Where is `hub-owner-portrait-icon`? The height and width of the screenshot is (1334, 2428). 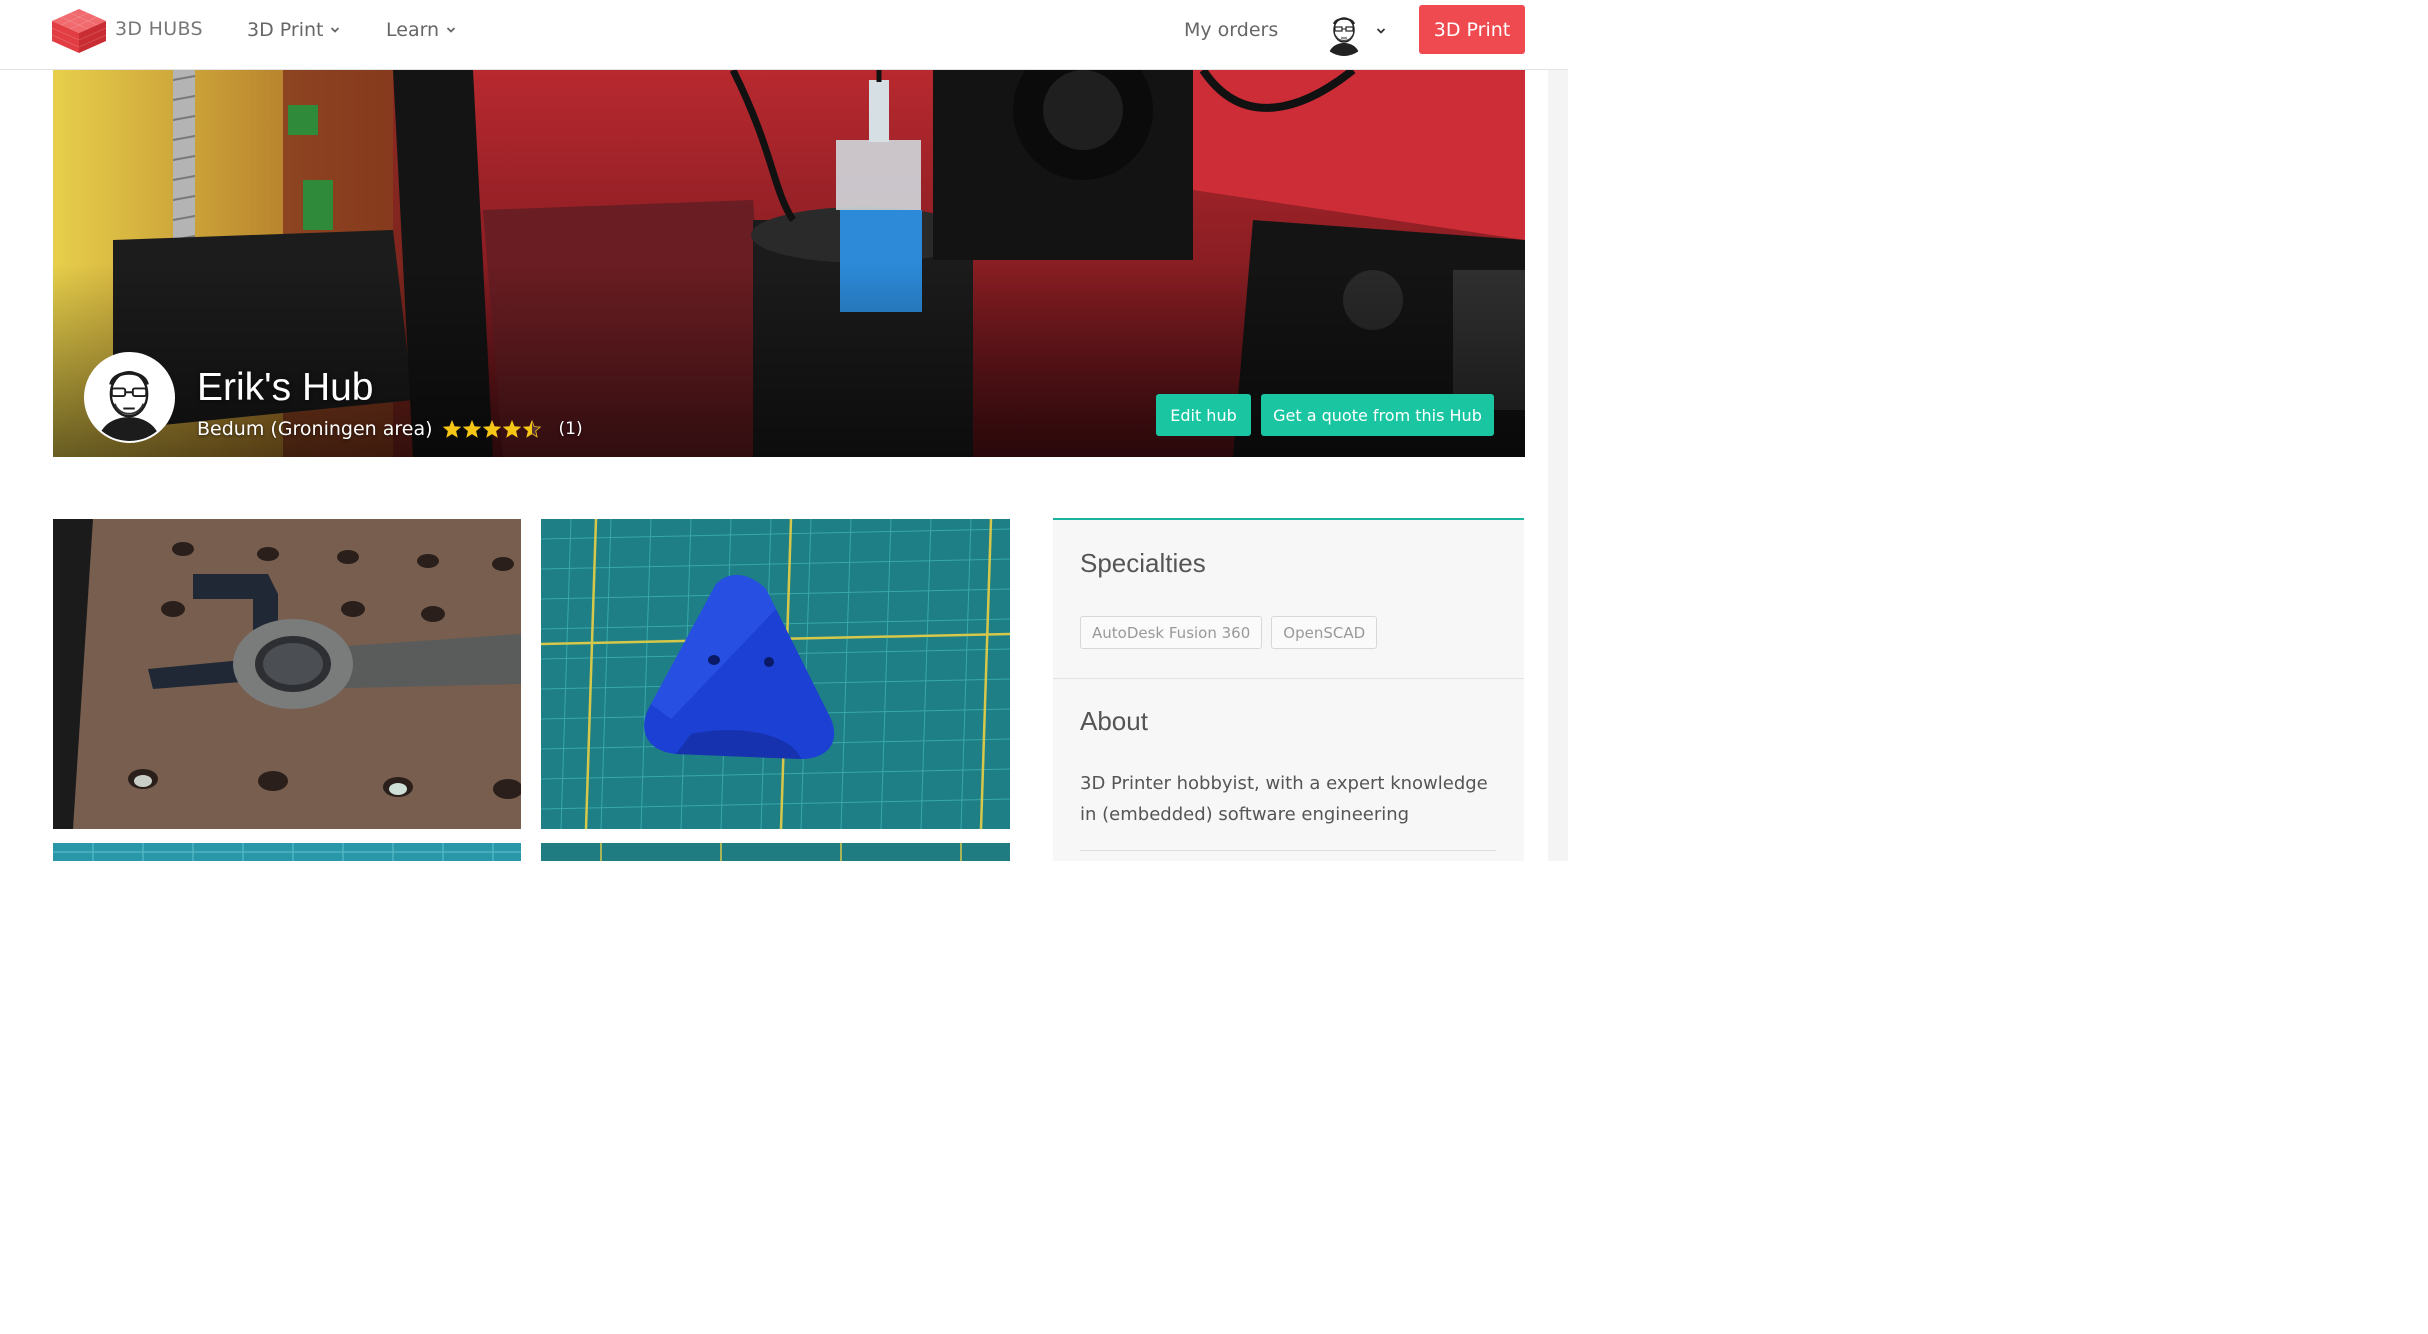 hub-owner-portrait-icon is located at coordinates (129, 397).